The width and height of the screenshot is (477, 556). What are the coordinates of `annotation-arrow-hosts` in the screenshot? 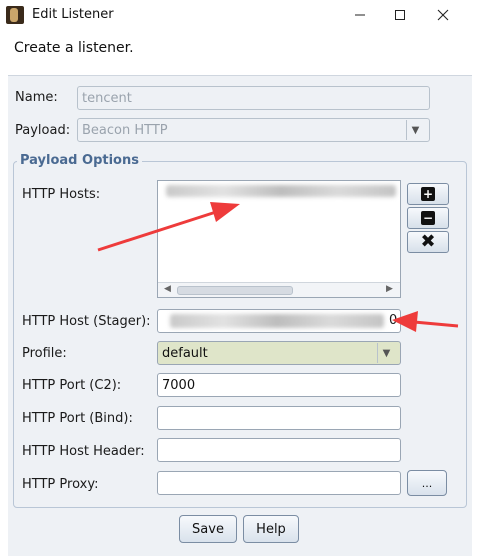 It's located at (168, 227).